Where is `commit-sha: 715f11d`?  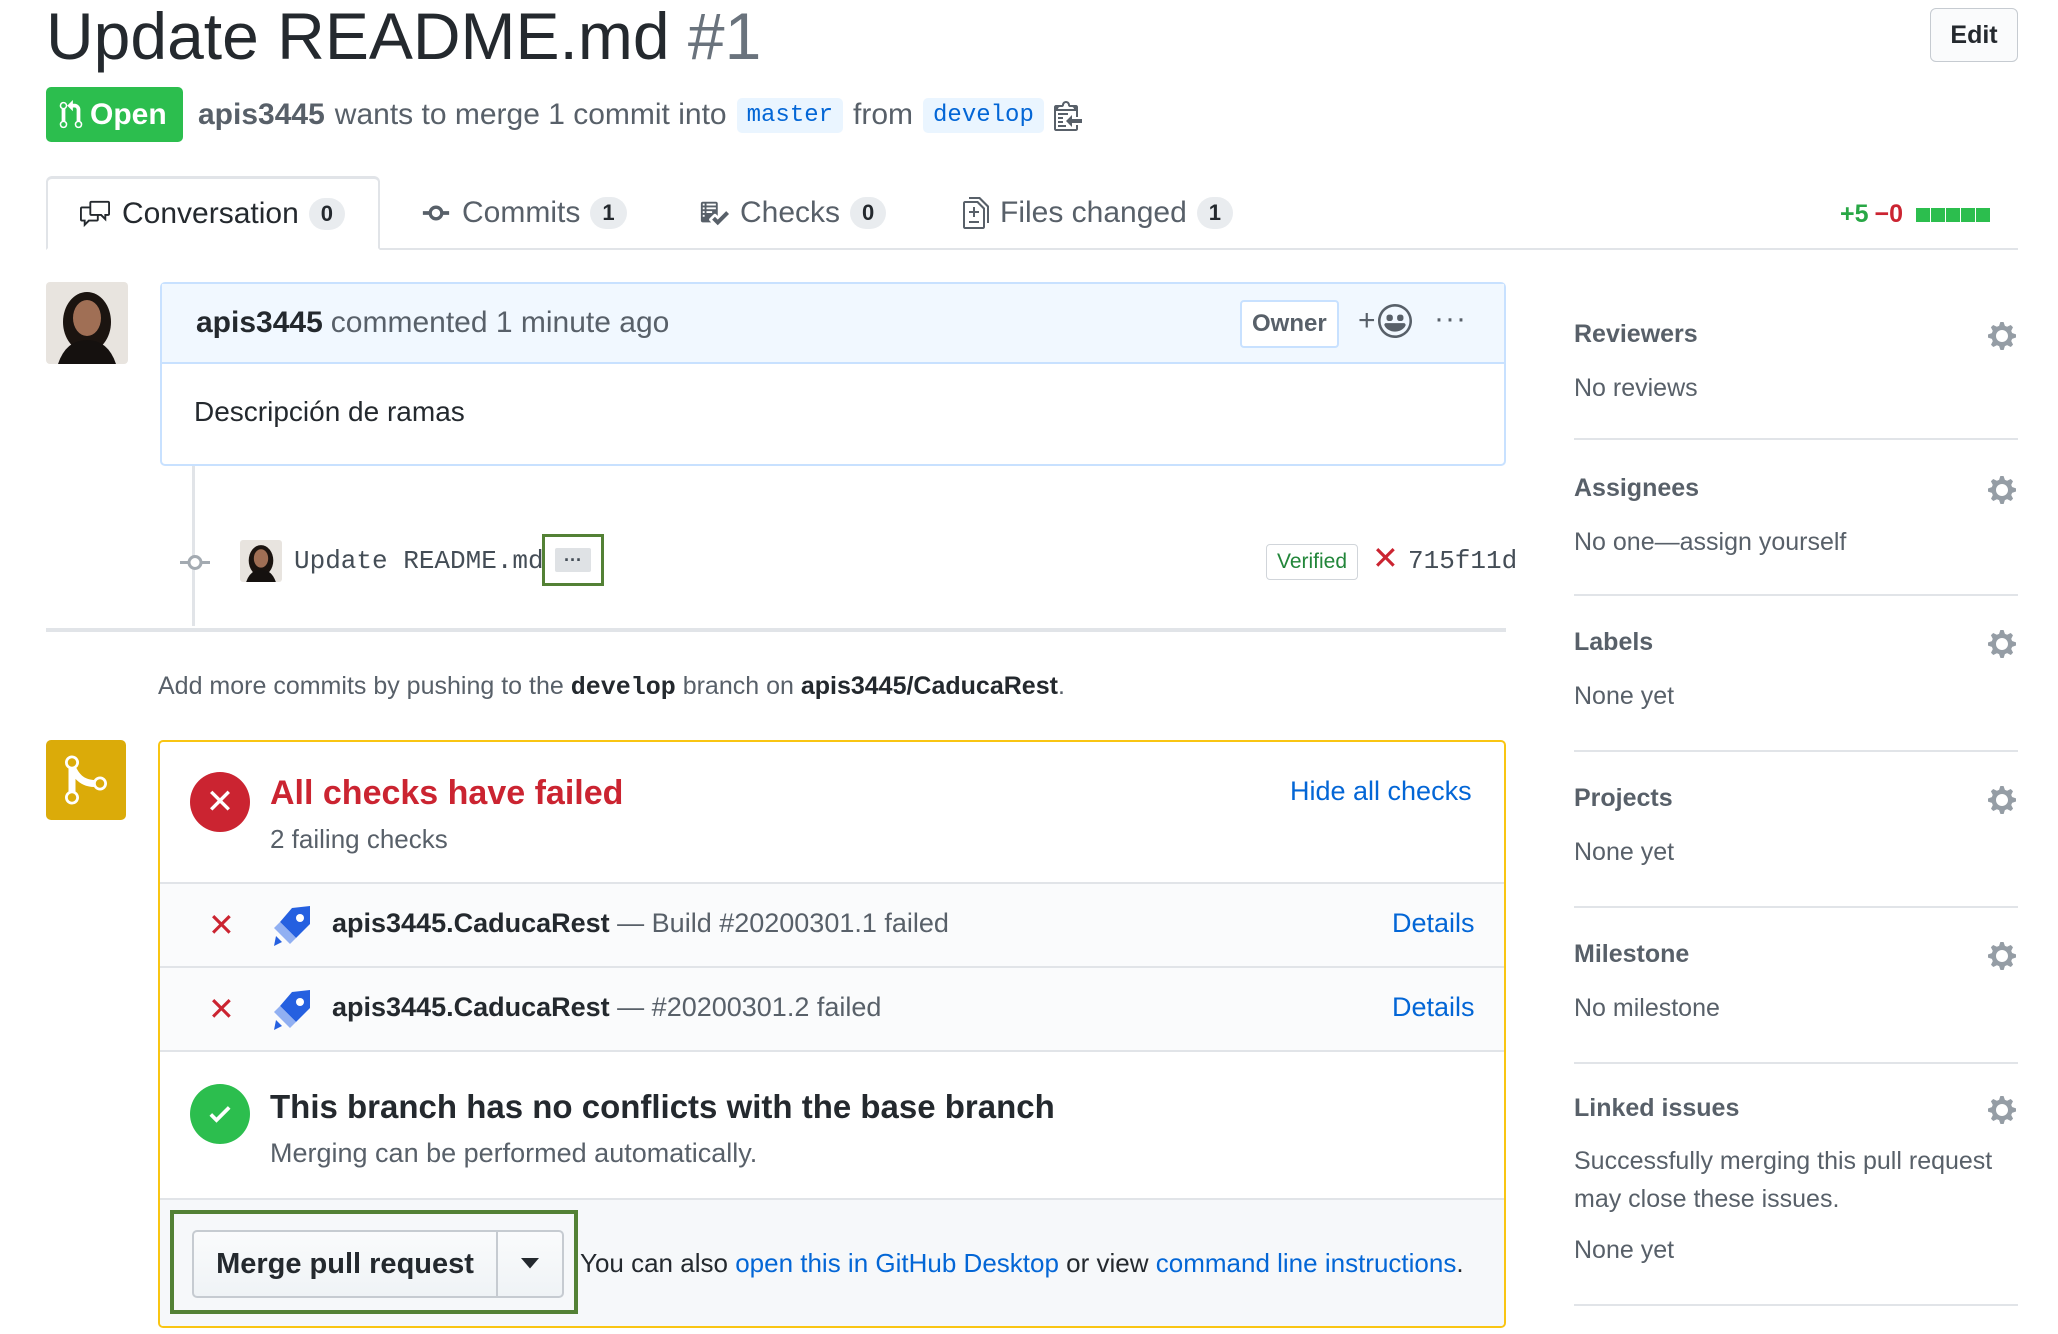
commit-sha: 715f11d is located at coordinates (1462, 561).